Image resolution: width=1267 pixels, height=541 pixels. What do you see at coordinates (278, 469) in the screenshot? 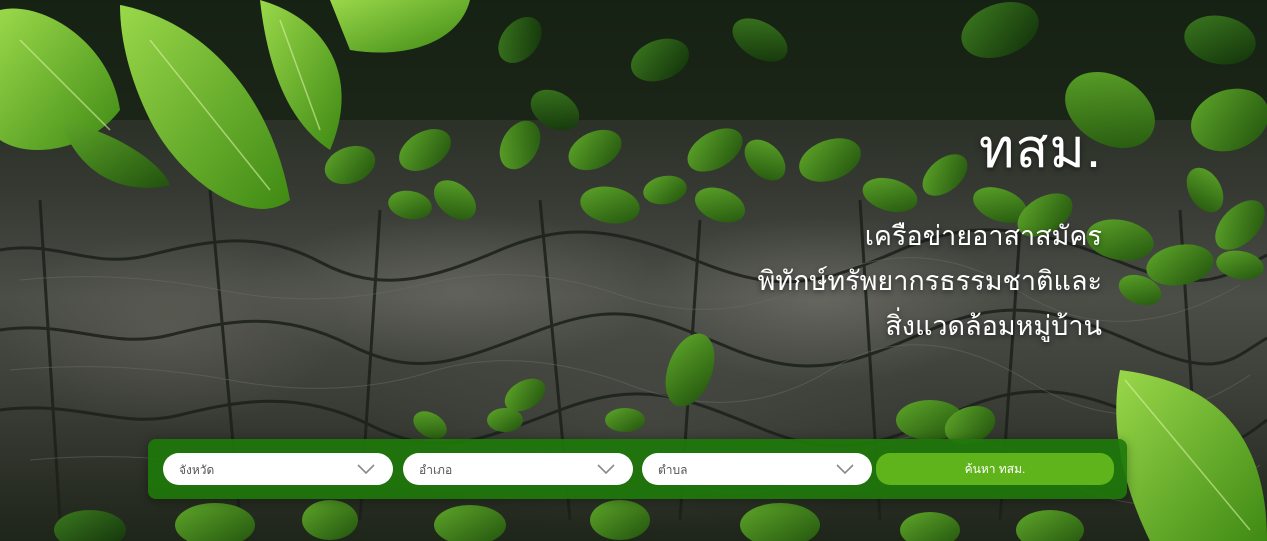
I see `province-select: จังหวัด` at bounding box center [278, 469].